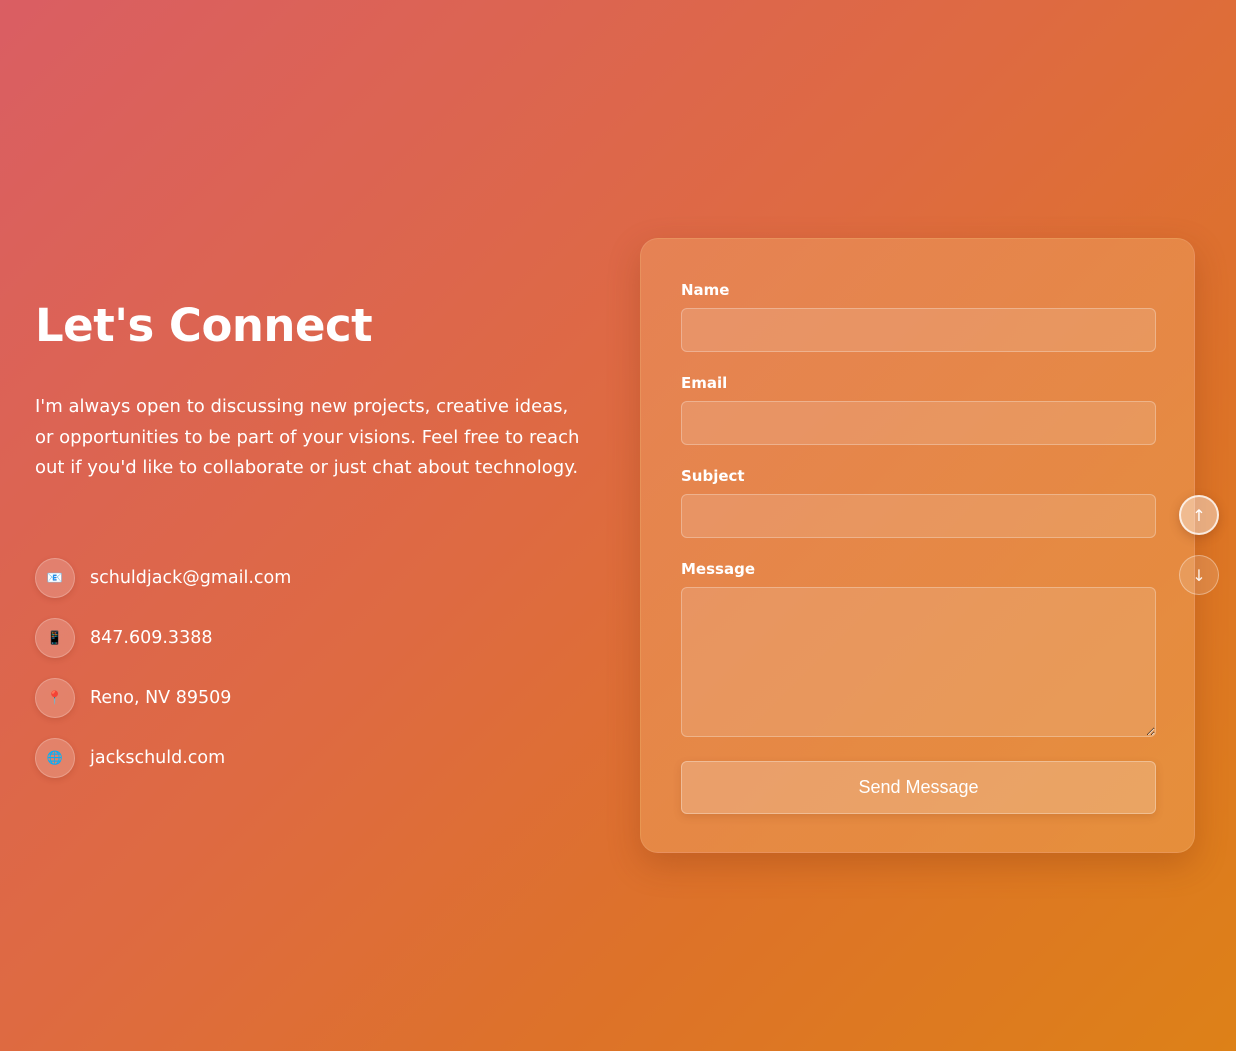 This screenshot has height=1051, width=1236. I want to click on contact-website-text: jackschuld.com, so click(158, 758).